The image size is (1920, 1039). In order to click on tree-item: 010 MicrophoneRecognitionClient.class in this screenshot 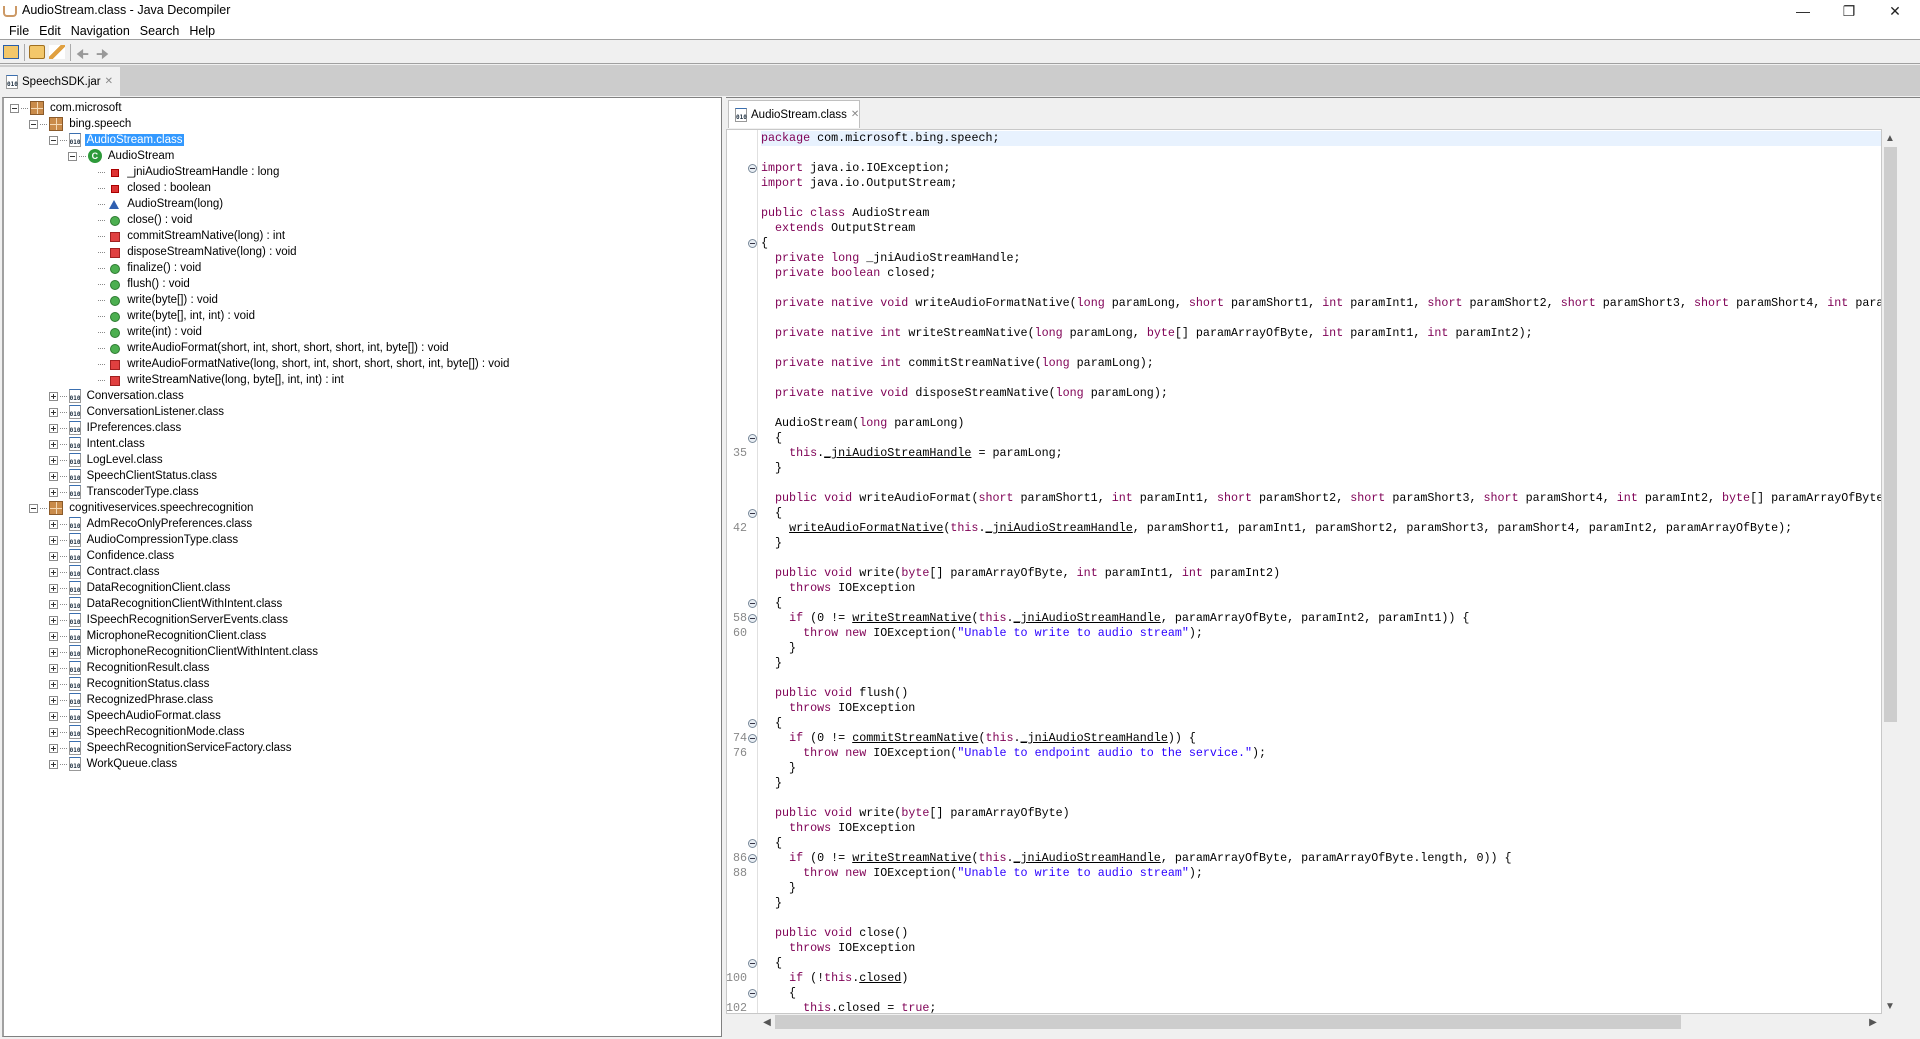, I will do `click(158, 636)`.